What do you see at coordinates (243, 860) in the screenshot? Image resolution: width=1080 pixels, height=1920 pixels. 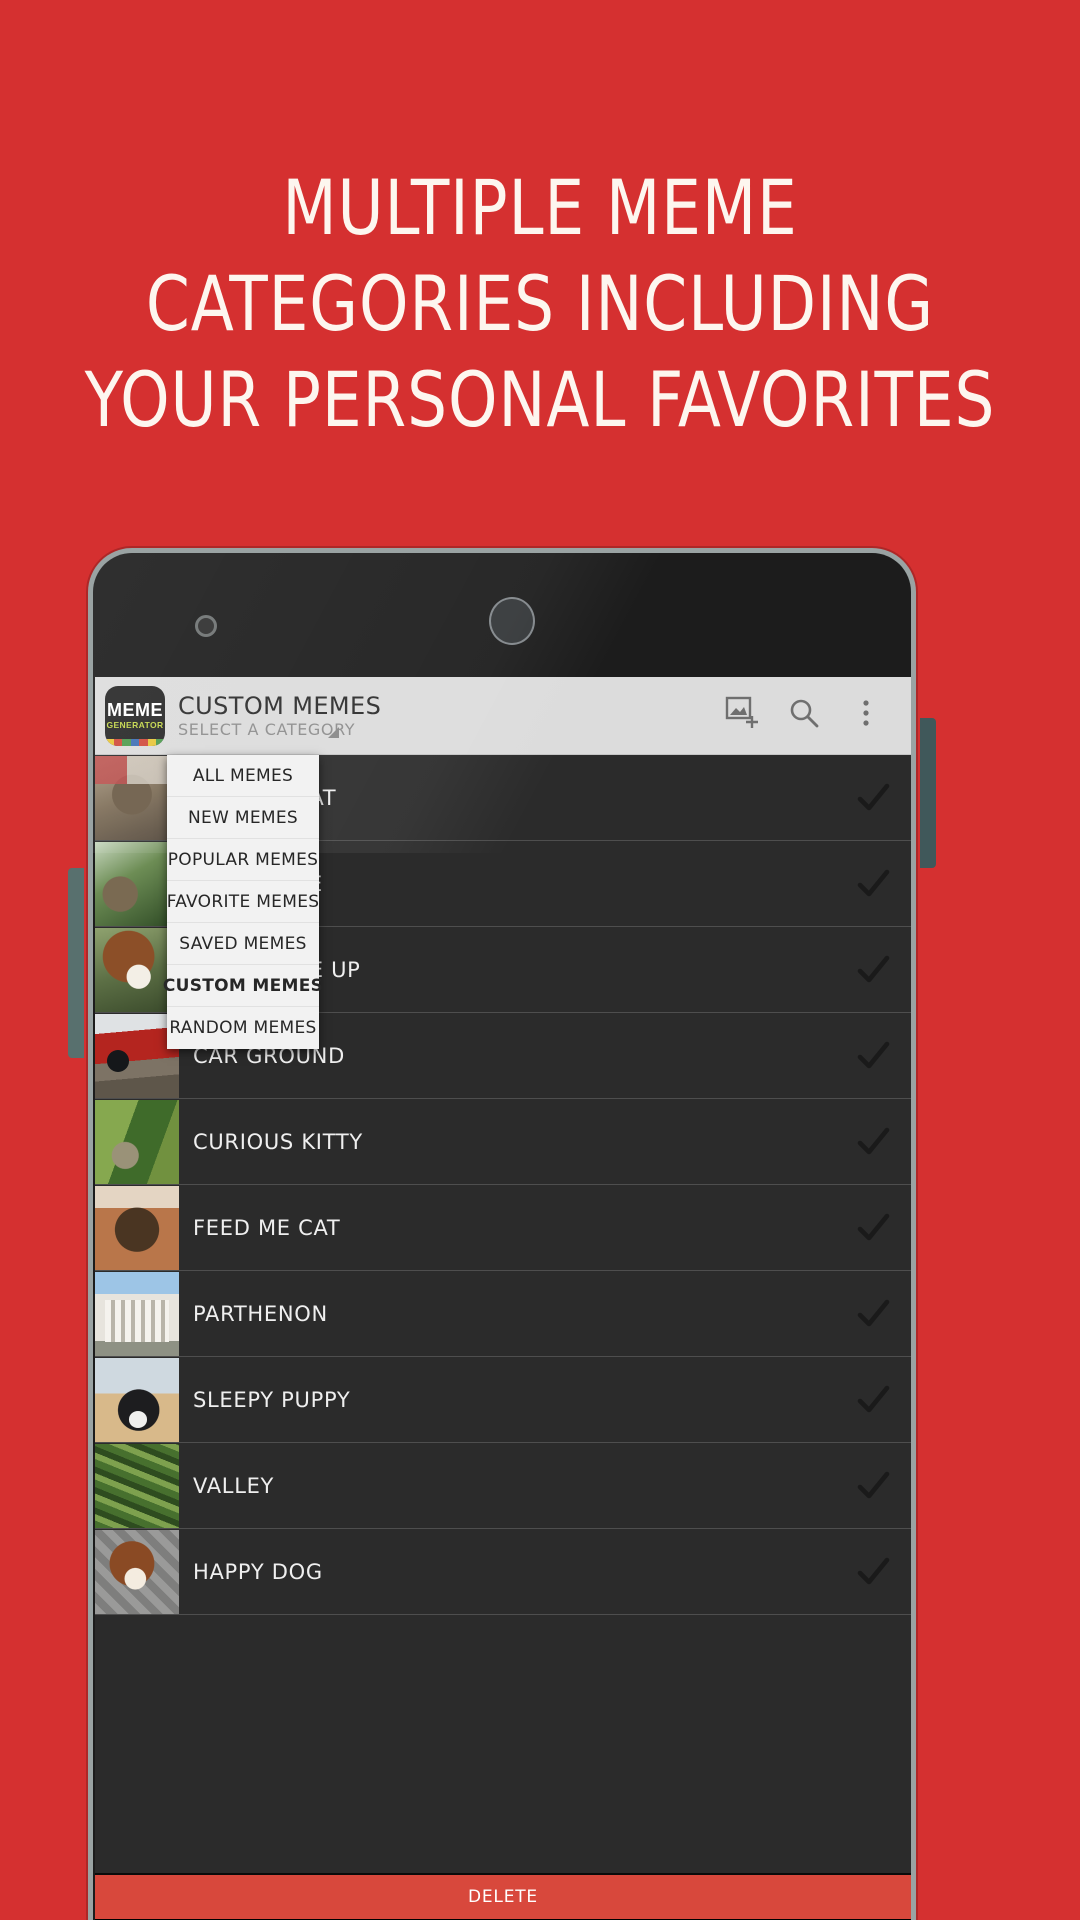 I see `dropdown-item-popular-memes: POPULAR MEMES` at bounding box center [243, 860].